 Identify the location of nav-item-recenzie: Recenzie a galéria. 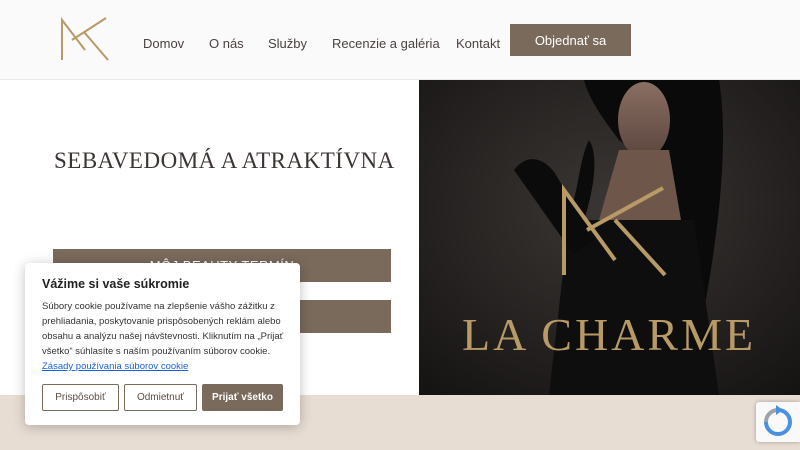
(386, 43).